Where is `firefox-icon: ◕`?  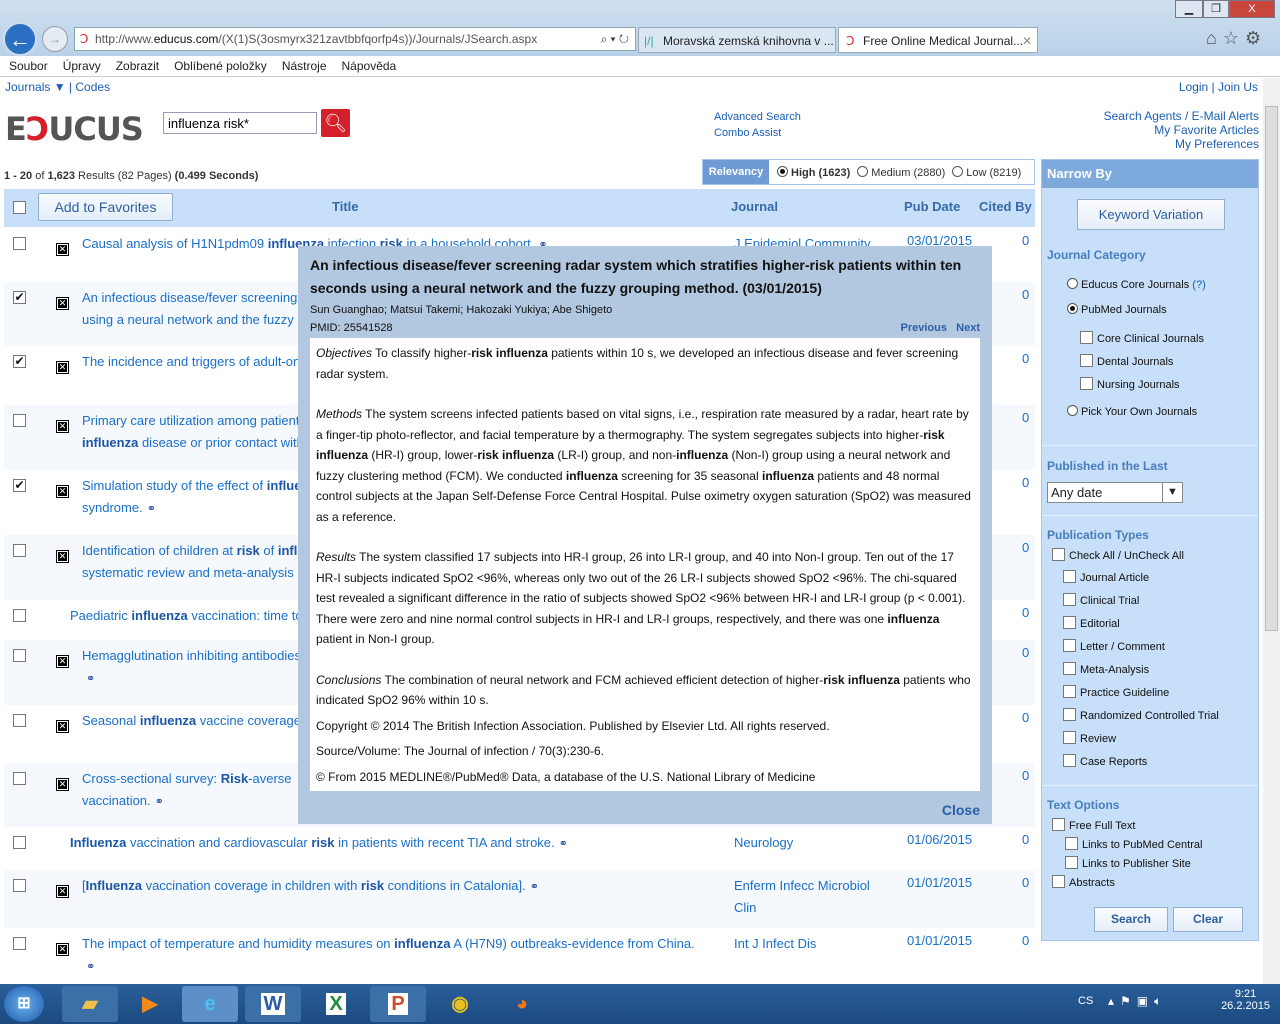 firefox-icon: ◕ is located at coordinates (522, 1004).